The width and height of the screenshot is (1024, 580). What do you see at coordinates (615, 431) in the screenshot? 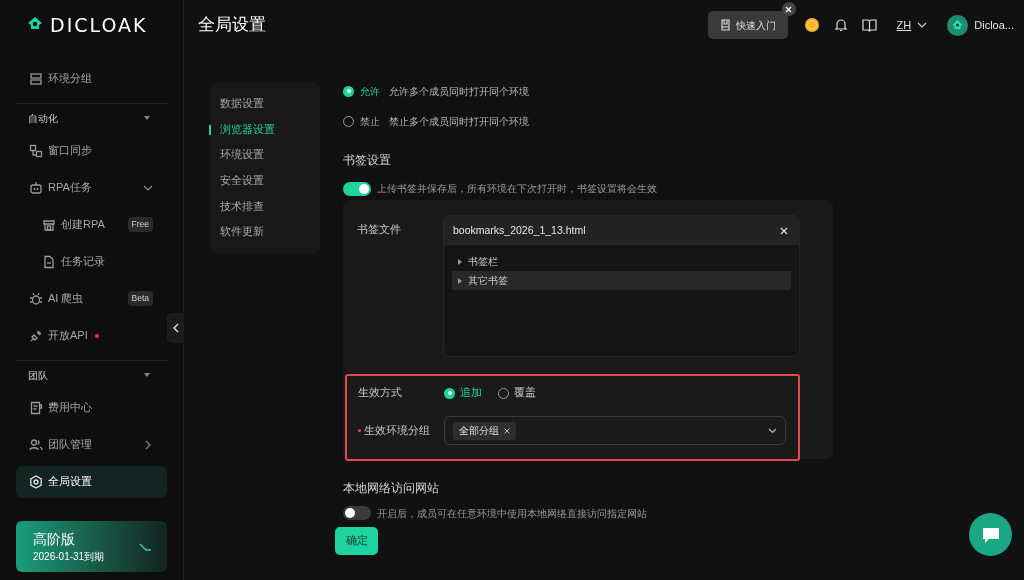
I see `group-select: 全部分组` at bounding box center [615, 431].